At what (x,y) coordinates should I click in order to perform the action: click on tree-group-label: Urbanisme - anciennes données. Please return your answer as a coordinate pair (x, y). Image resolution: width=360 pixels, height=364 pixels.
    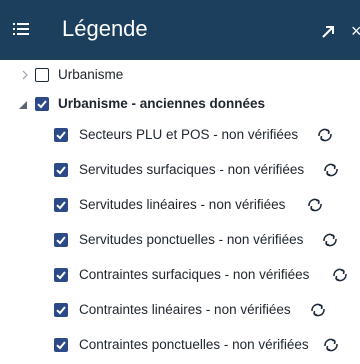
    Looking at the image, I should click on (162, 103).